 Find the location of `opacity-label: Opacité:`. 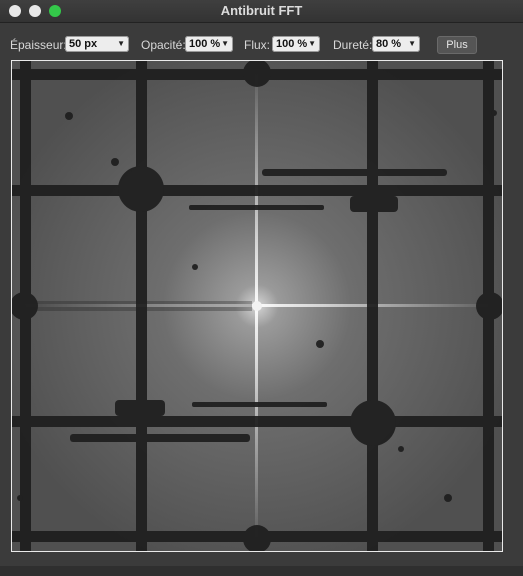

opacity-label: Opacité: is located at coordinates (163, 45).